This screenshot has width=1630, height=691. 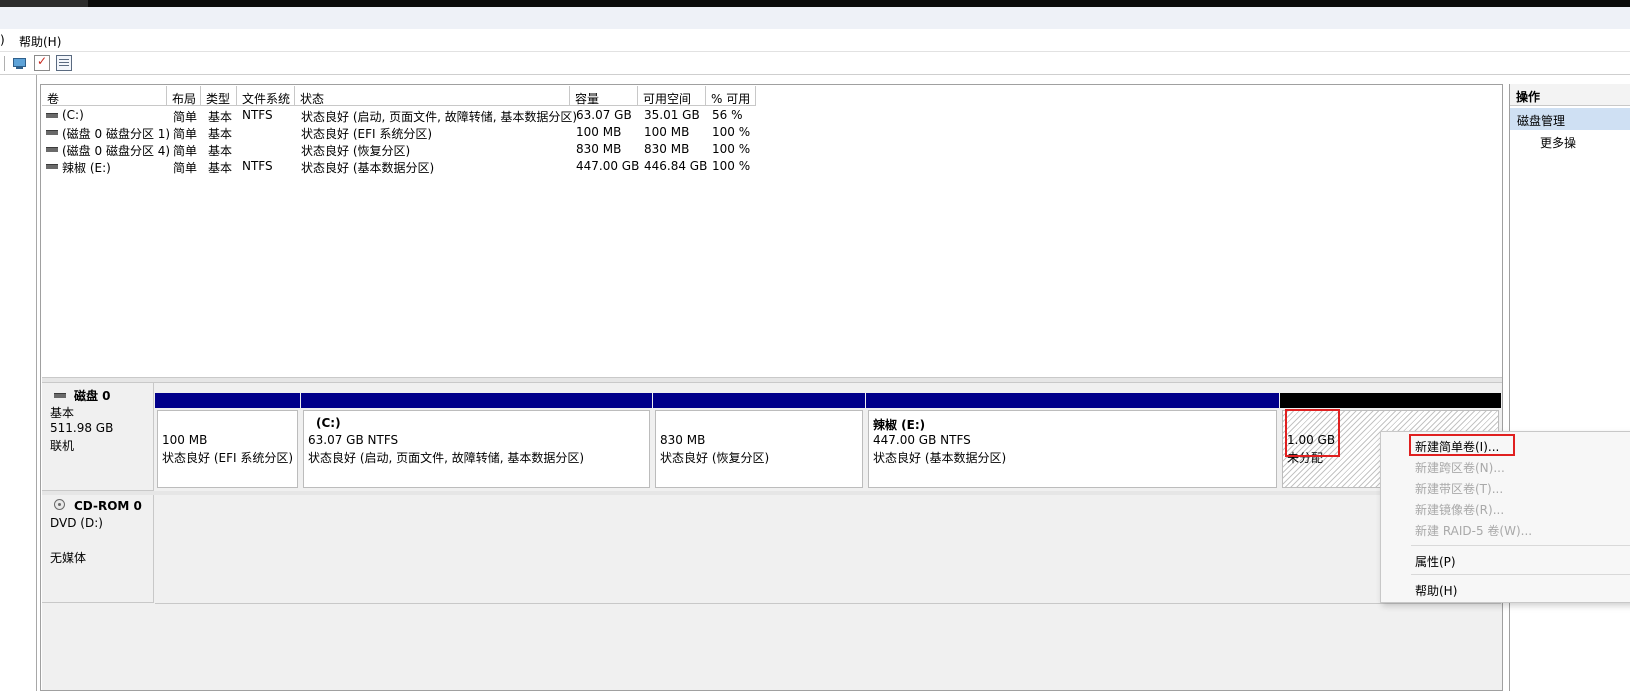 What do you see at coordinates (676, 166) in the screenshot?
I see `cell-free-space: 446.84 GB` at bounding box center [676, 166].